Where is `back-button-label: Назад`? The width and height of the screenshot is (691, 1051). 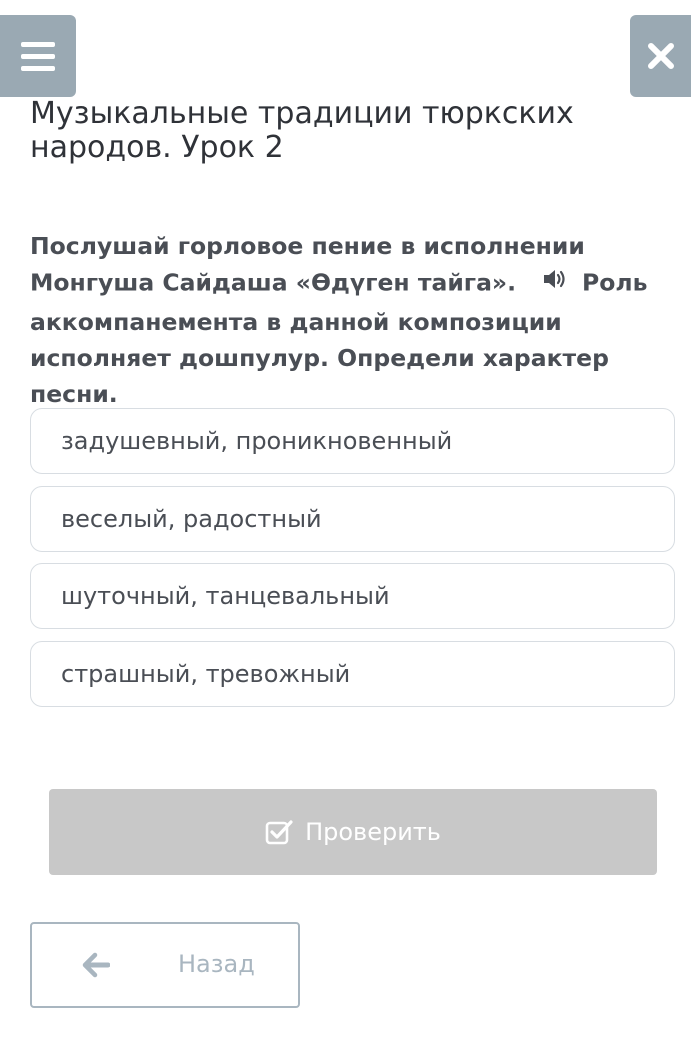 back-button-label: Назад is located at coordinates (216, 964).